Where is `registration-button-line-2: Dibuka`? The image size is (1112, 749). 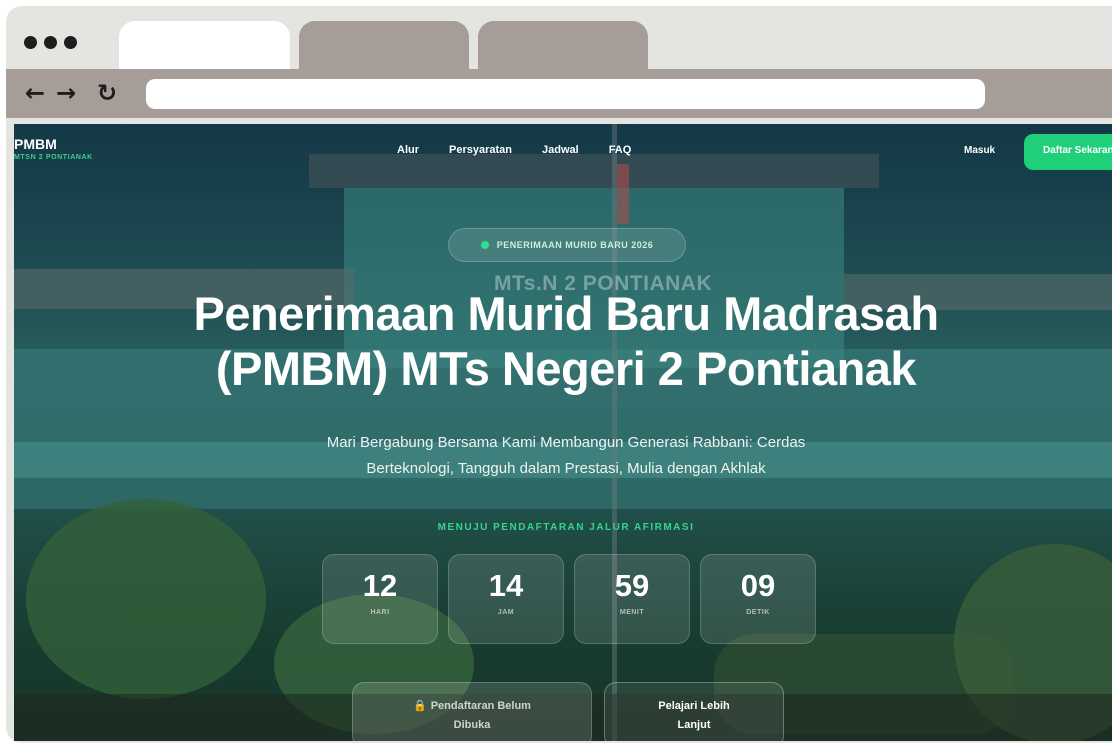
registration-button-line-2: Dibuka is located at coordinates (472, 725).